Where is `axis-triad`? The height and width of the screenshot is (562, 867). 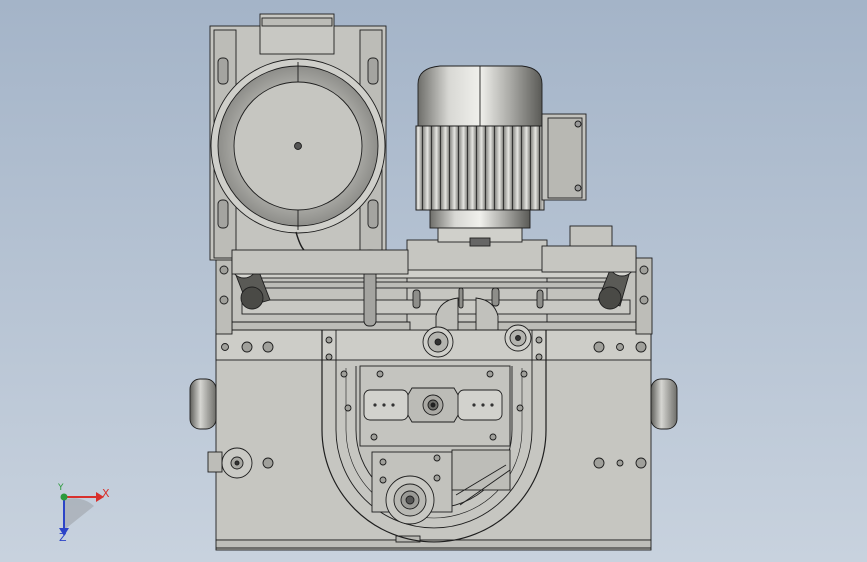
axis-triad is located at coordinates (81, 514).